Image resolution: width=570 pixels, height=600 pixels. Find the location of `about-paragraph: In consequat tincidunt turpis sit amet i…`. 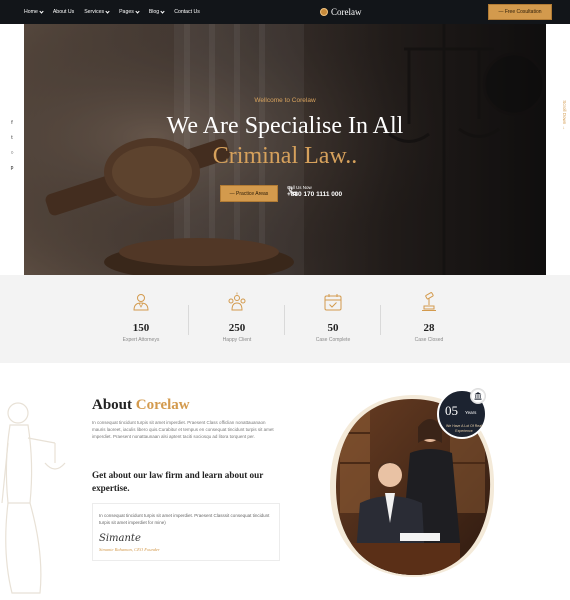

about-paragraph: In consequat tincidunt turpis sit amet i… is located at coordinates (183, 430).